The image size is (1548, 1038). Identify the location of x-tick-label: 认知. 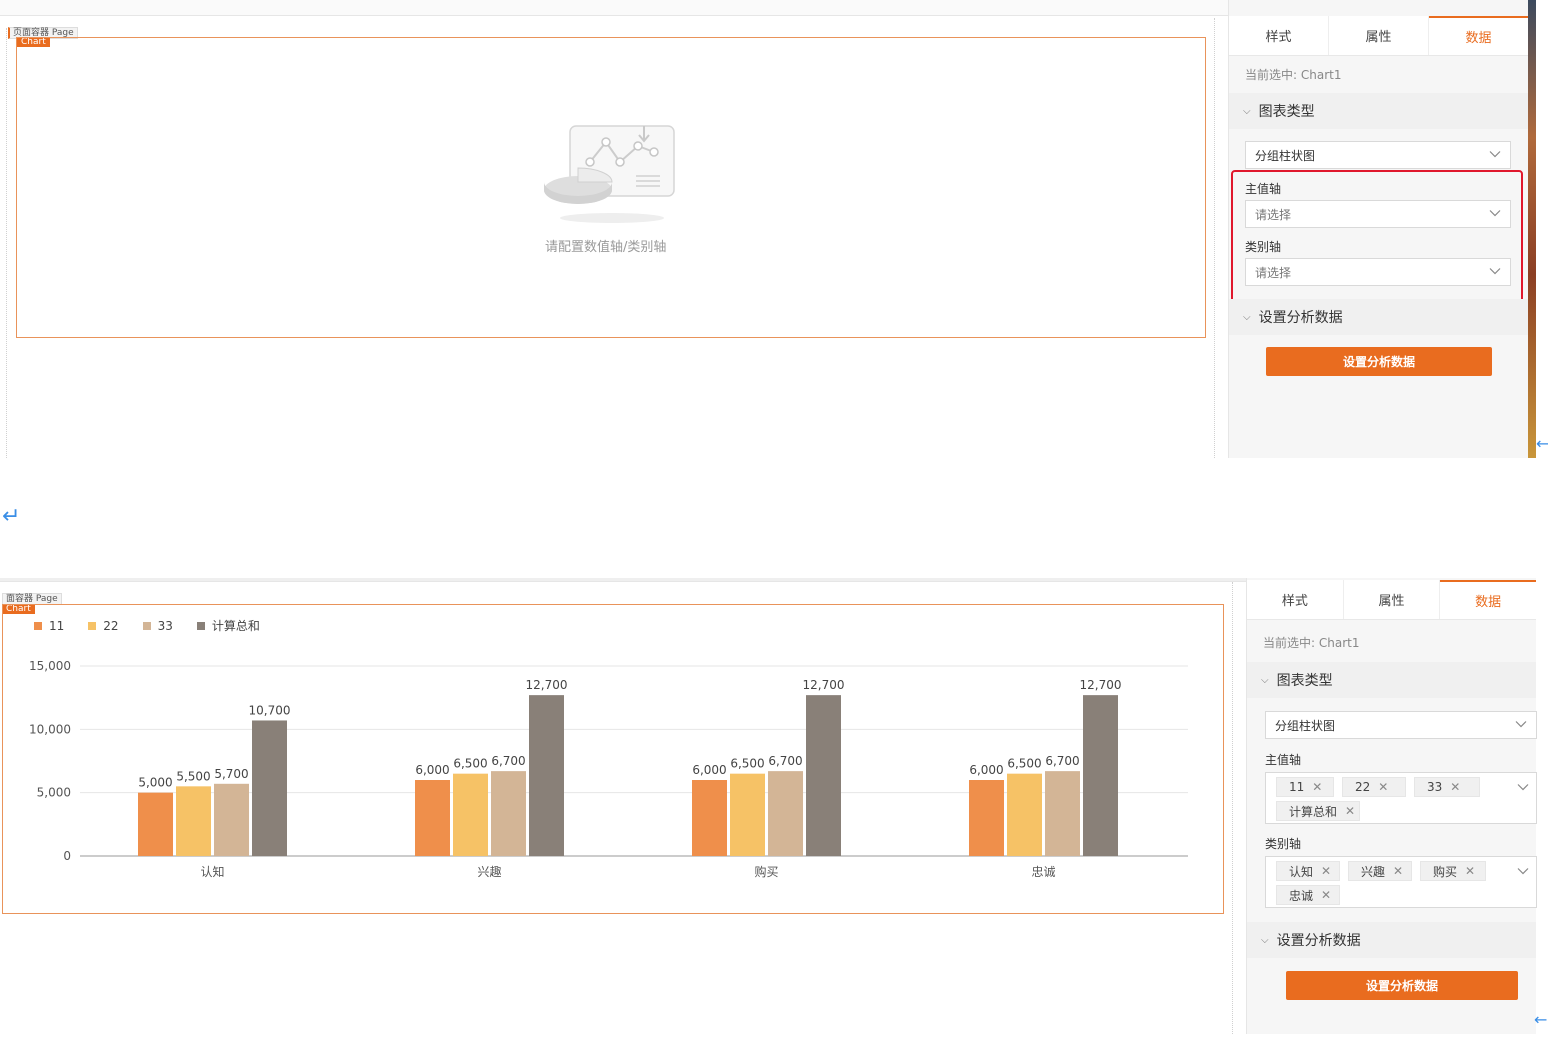
(212, 872).